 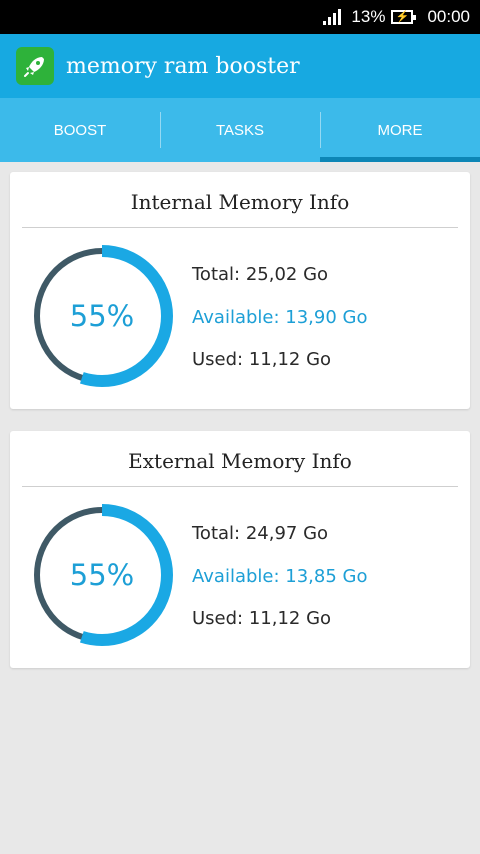 I want to click on tab-tasks: TASKS, so click(x=240, y=130).